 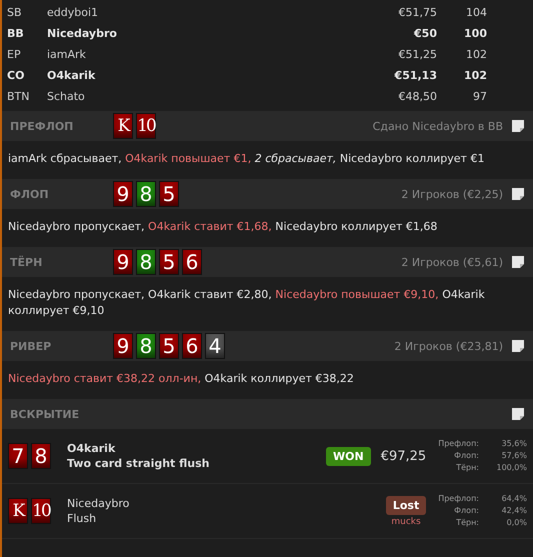 I want to click on street-label: ВСКРЫТИЕ, so click(x=45, y=414).